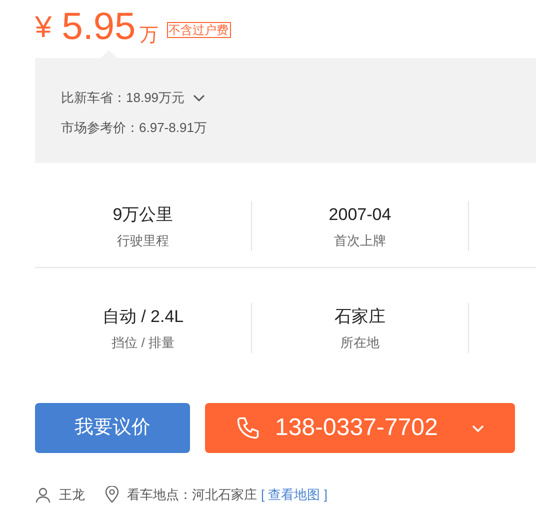 Image resolution: width=536 pixels, height=519 pixels. What do you see at coordinates (99, 27) in the screenshot?
I see `price-amount: 5.95` at bounding box center [99, 27].